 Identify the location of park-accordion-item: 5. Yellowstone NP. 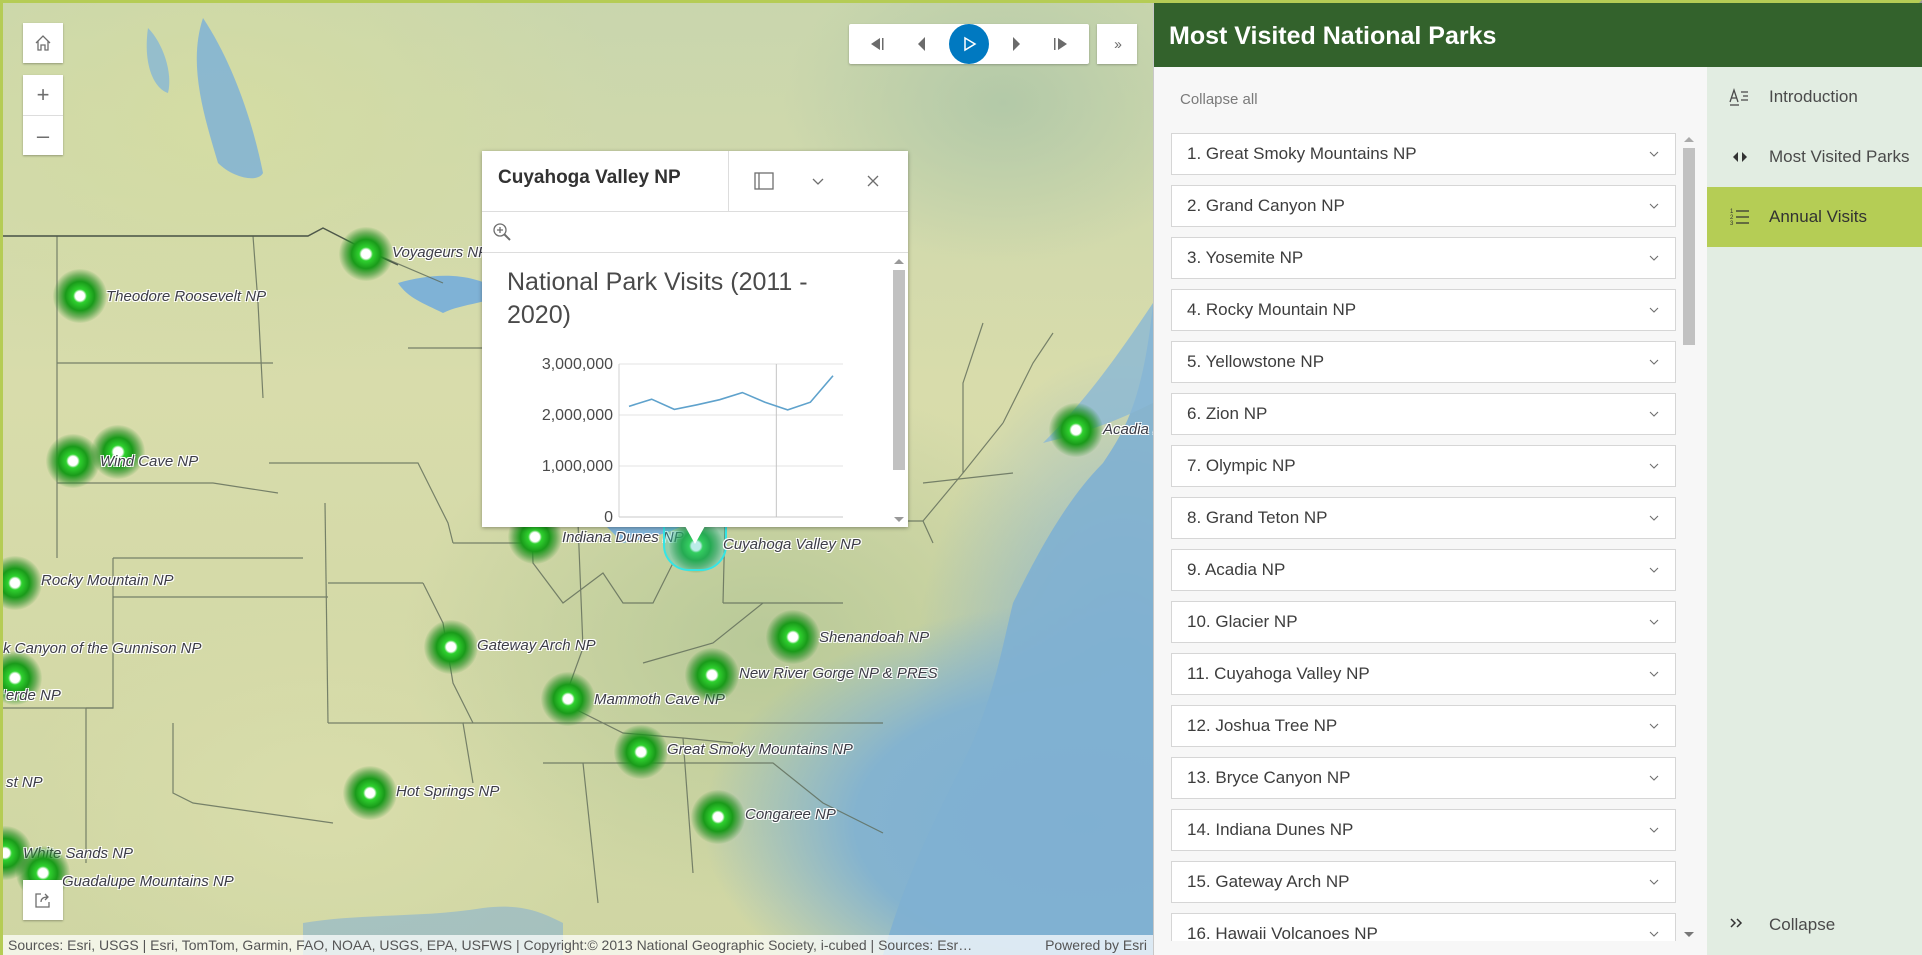
(1423, 362).